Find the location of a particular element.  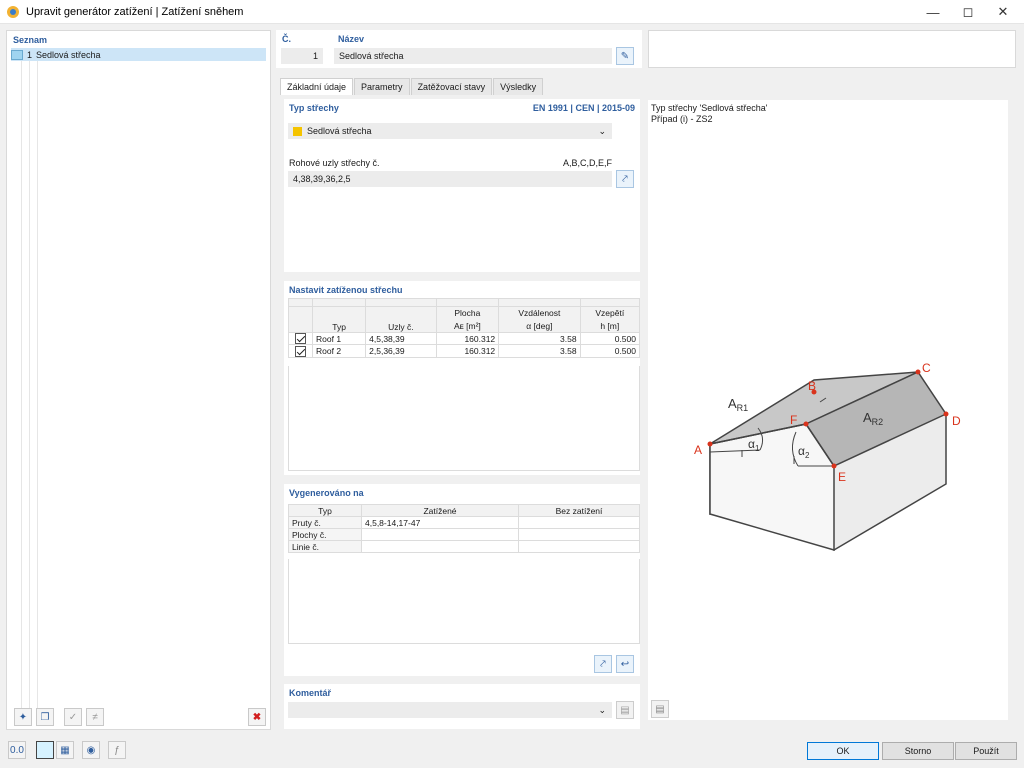

table-row: Roof 1 4,5,38,39 160.312 3.58 0.500 is located at coordinates (464, 338).